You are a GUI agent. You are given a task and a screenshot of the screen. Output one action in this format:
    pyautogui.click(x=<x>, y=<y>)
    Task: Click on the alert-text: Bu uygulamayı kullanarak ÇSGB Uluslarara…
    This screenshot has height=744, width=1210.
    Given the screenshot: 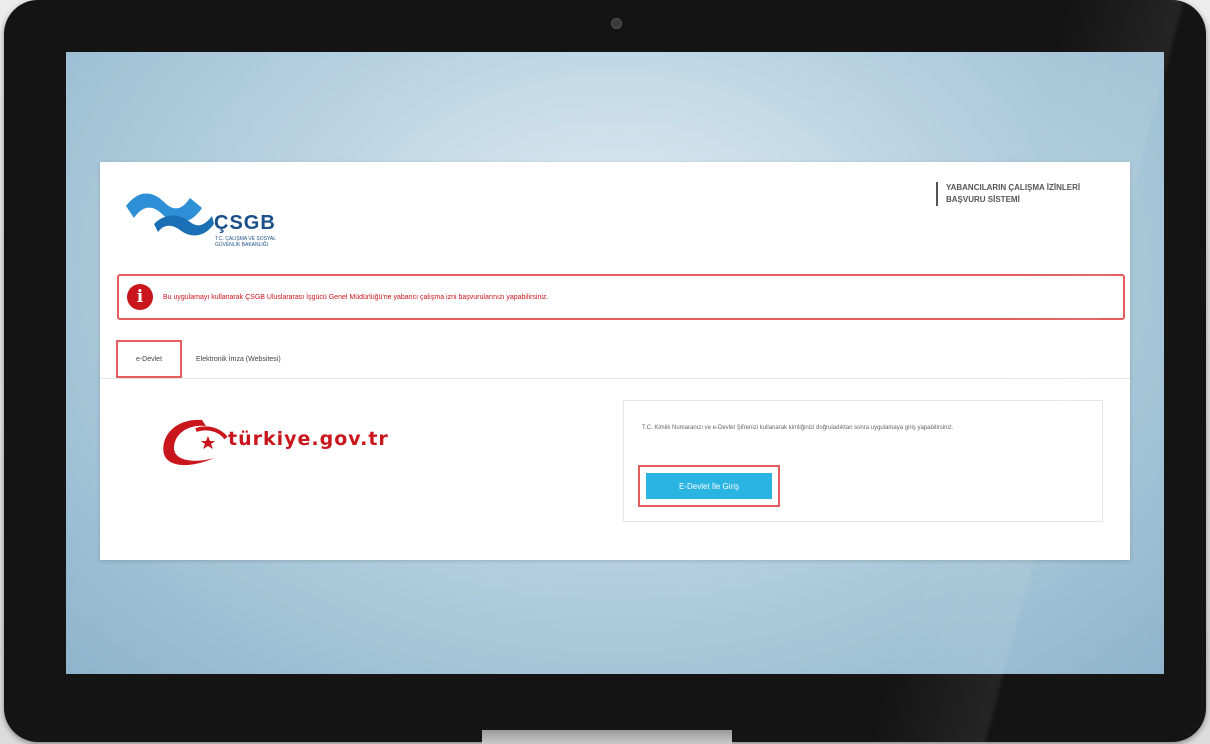 What is the action you would take?
    pyautogui.click(x=356, y=297)
    